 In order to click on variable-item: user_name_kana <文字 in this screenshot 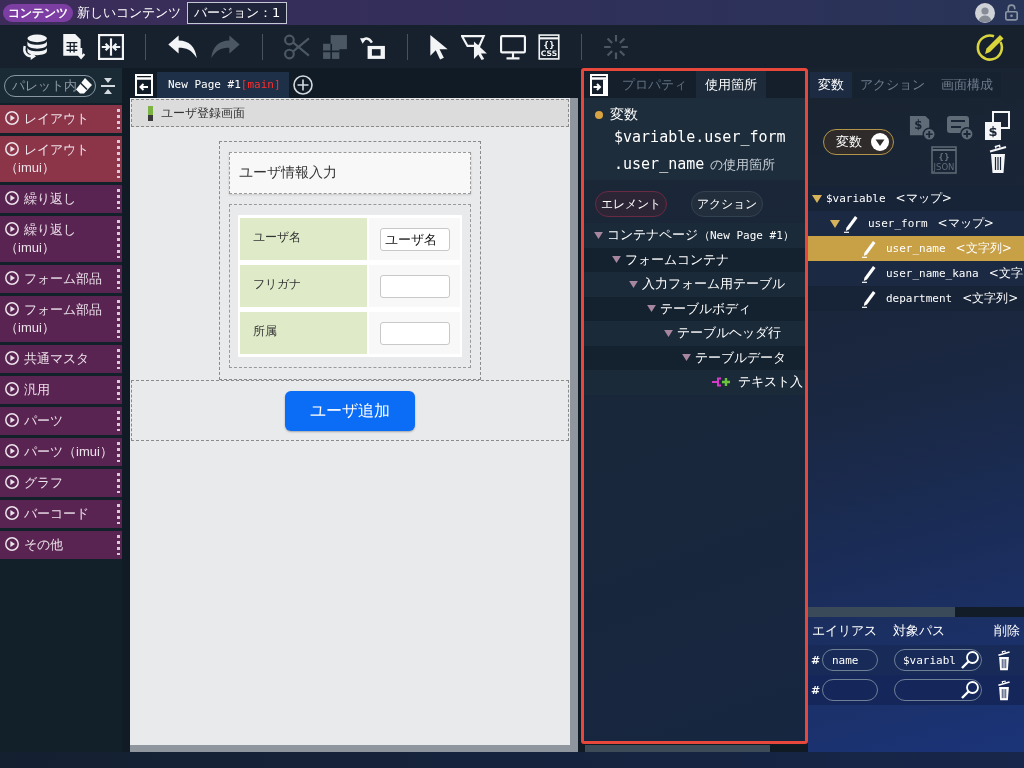, I will do `click(916, 273)`.